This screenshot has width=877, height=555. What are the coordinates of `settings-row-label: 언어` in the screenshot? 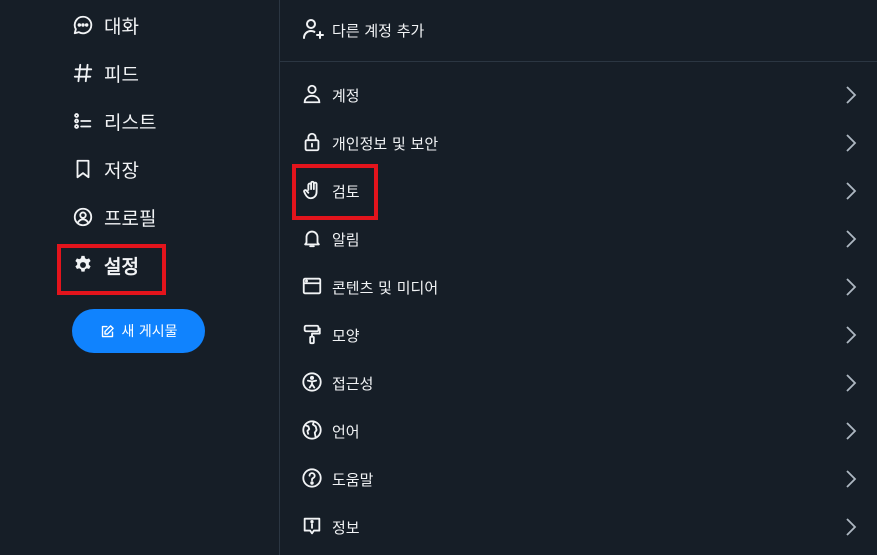 It's located at (346, 432).